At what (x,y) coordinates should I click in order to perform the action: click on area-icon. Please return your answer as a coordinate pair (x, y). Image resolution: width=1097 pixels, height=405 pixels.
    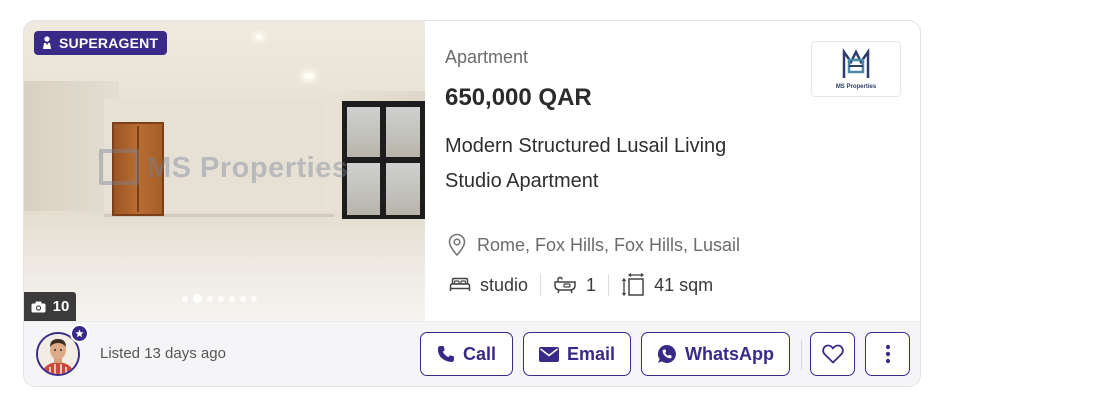
    Looking at the image, I should click on (633, 285).